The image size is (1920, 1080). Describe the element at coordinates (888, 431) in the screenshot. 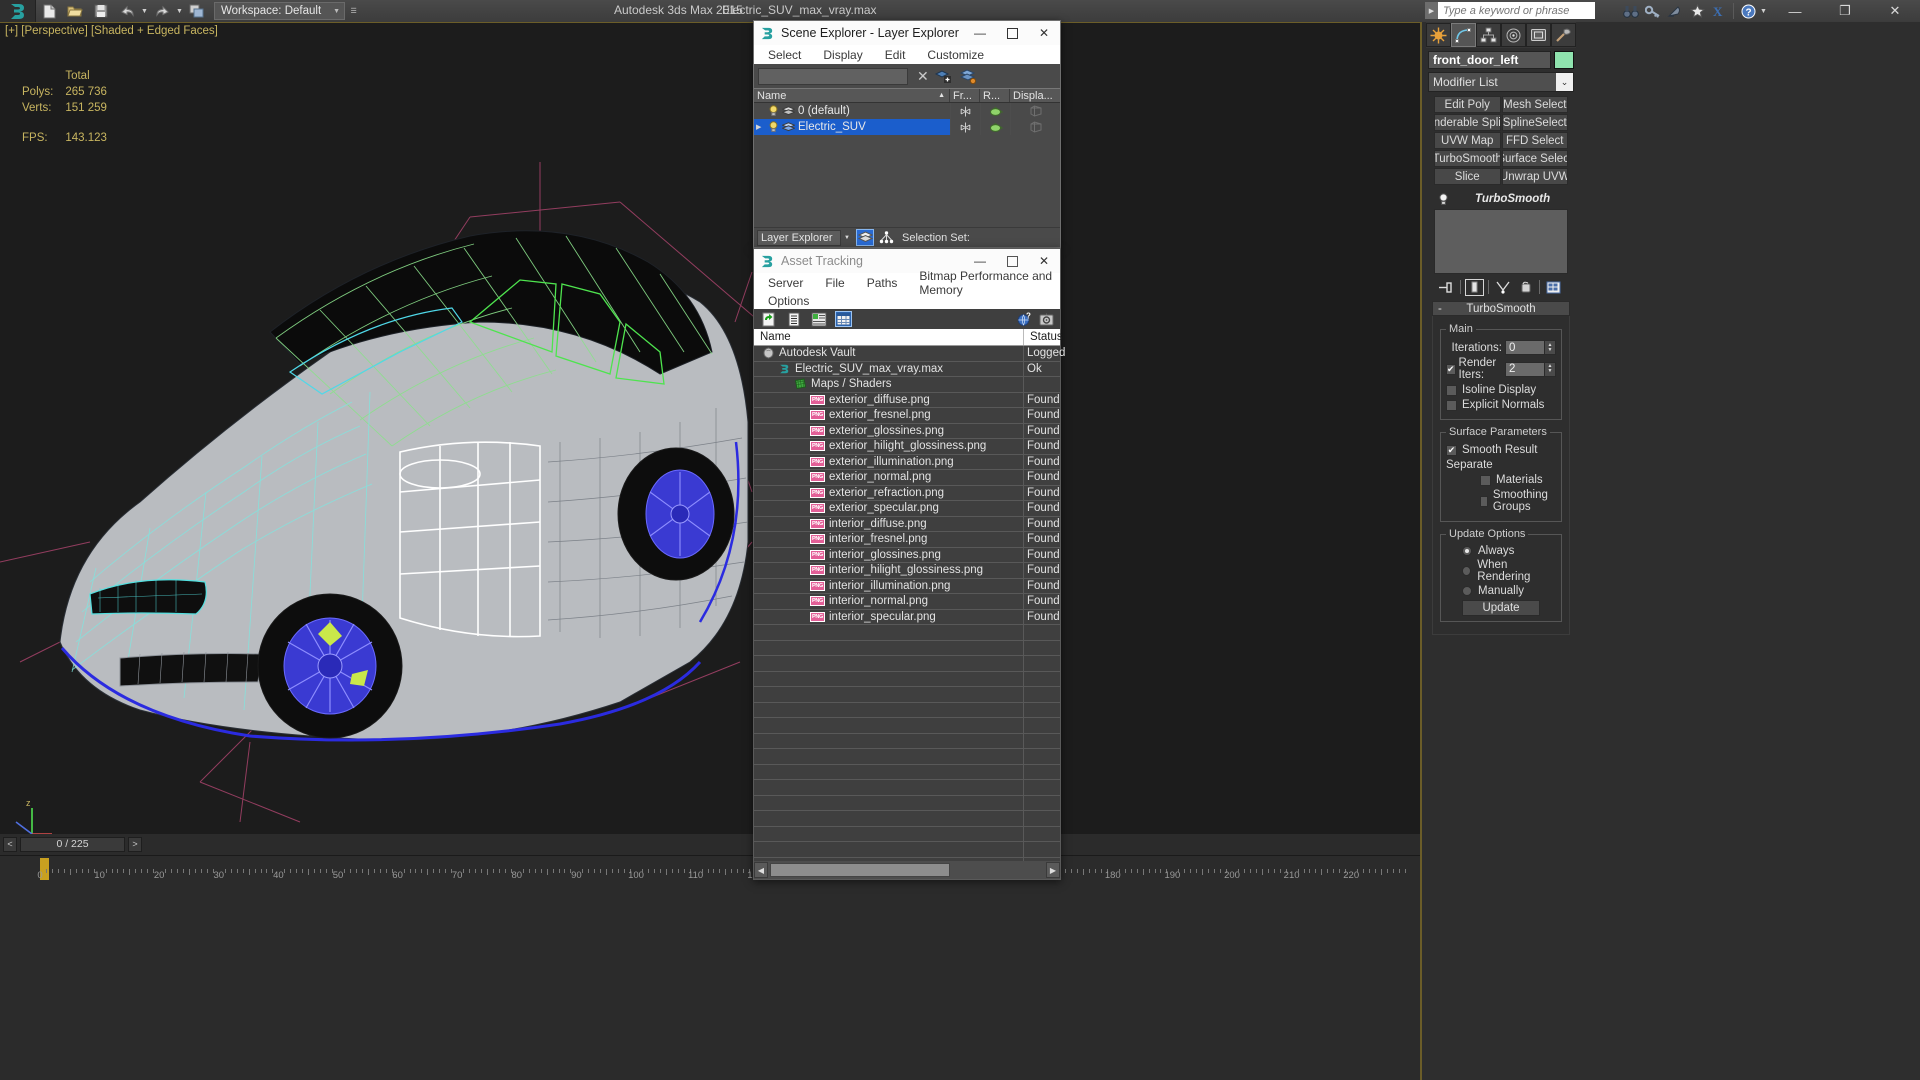

I see `asset-name-cell: PNG exterior_glossines.png` at that location.